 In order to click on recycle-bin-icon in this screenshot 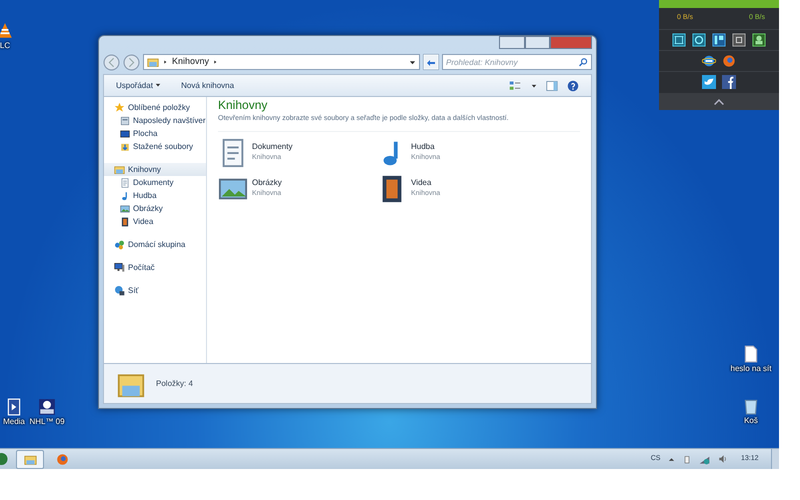, I will do `click(751, 406)`.